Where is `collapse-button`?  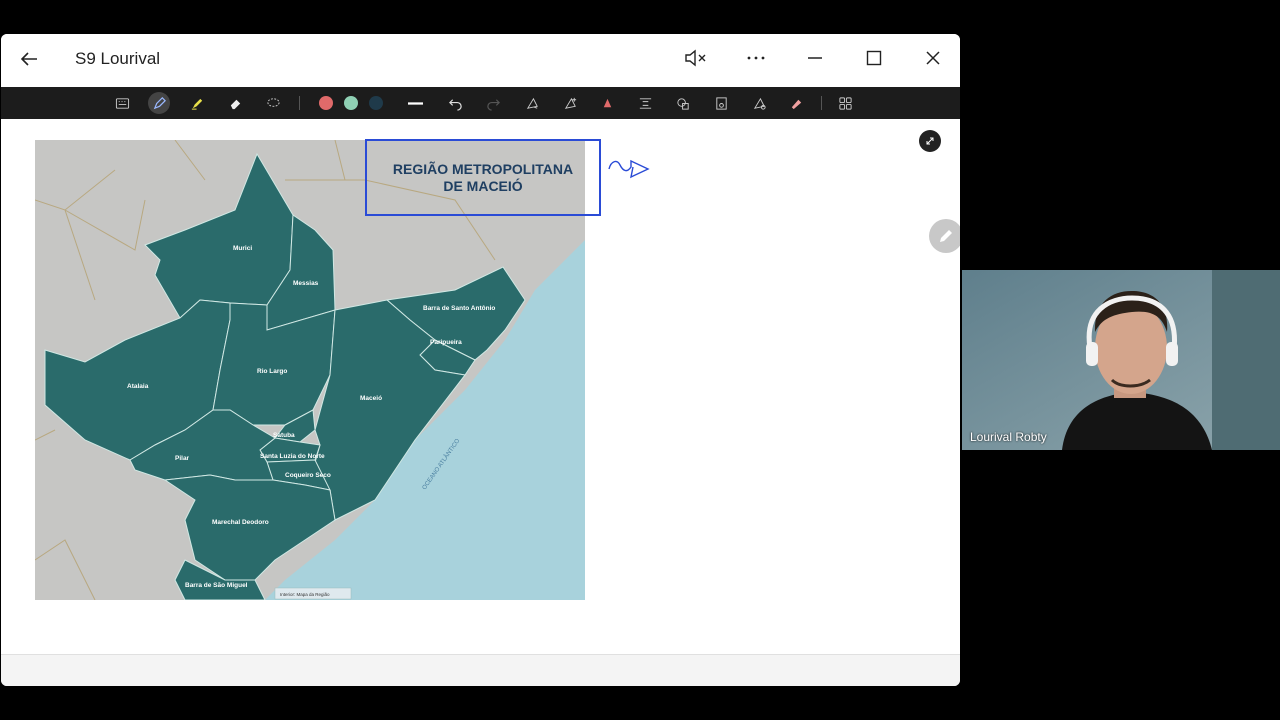
collapse-button is located at coordinates (930, 141).